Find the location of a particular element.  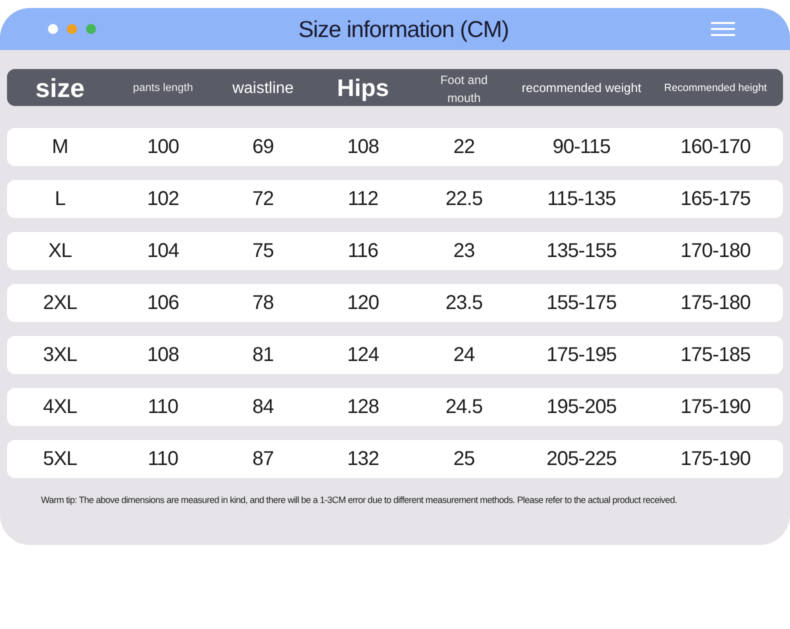

table-cell-text: 23 is located at coordinates (464, 251).